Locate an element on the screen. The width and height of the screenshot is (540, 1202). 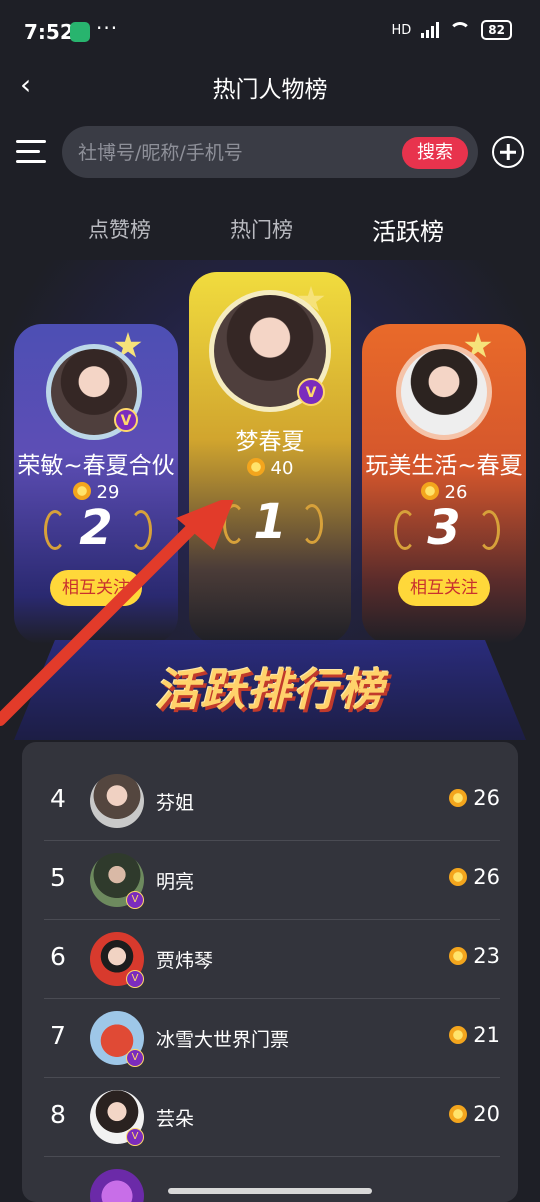
battery-level: 82 is located at coordinates (496, 30).